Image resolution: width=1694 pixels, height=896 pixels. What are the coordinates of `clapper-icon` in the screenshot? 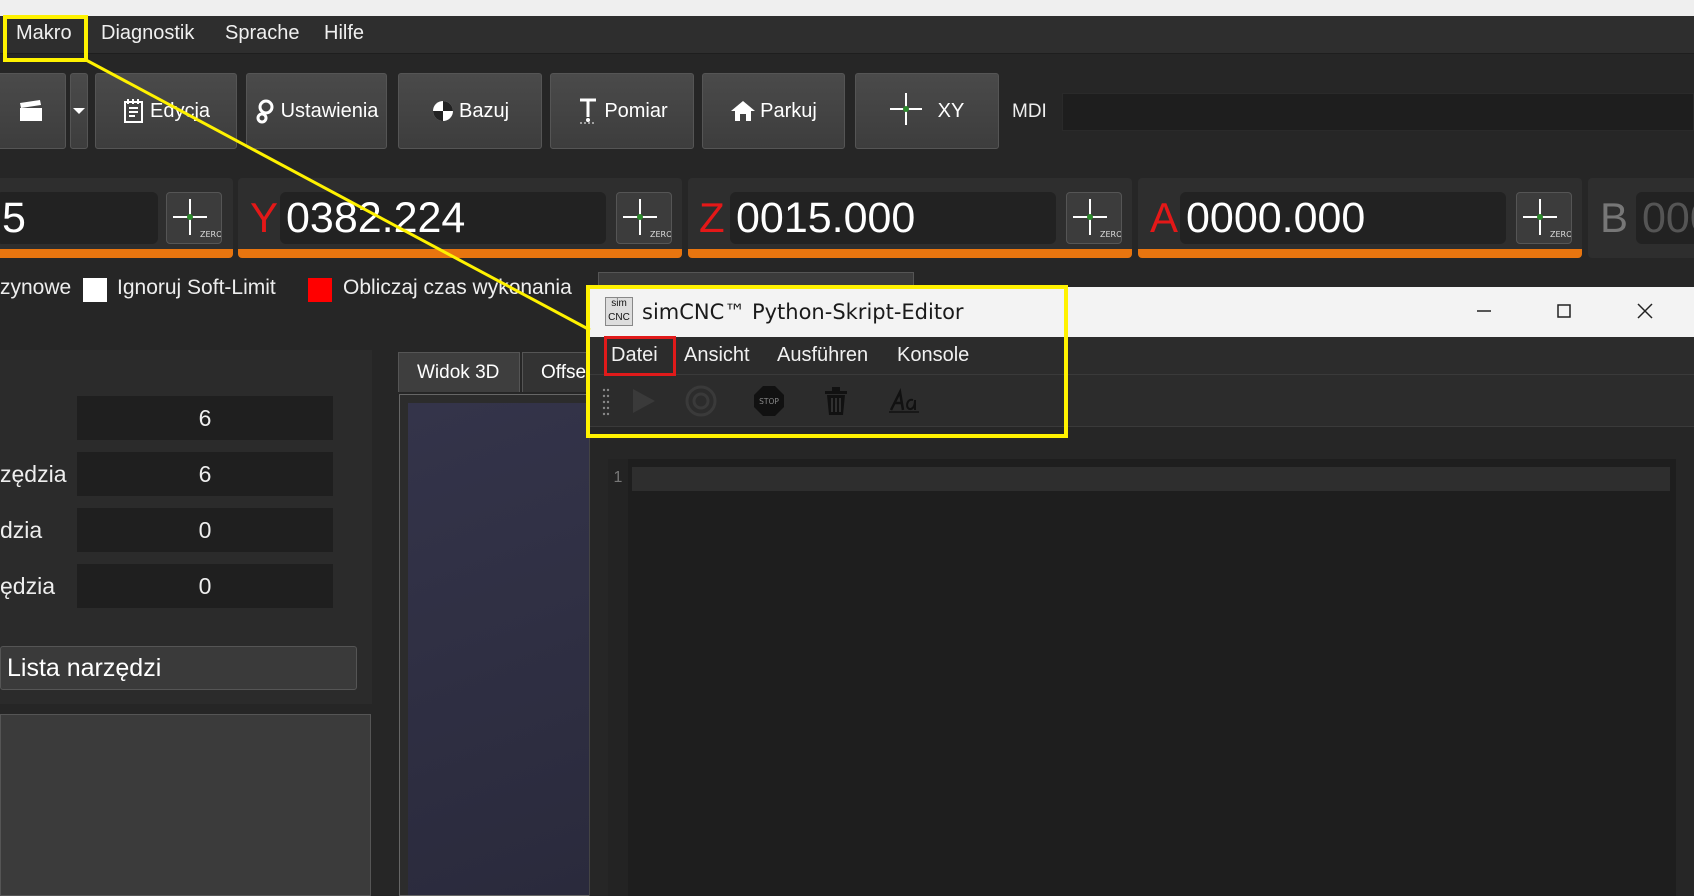 It's located at (31, 110).